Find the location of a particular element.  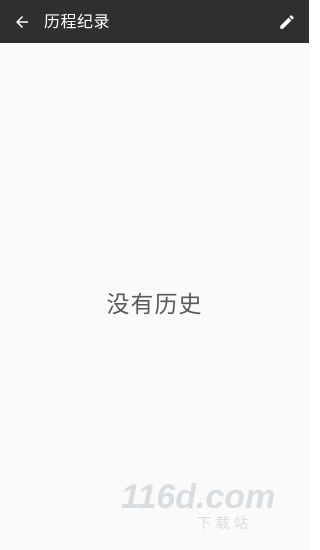

svg-text: 116d.com is located at coordinates (198, 497).